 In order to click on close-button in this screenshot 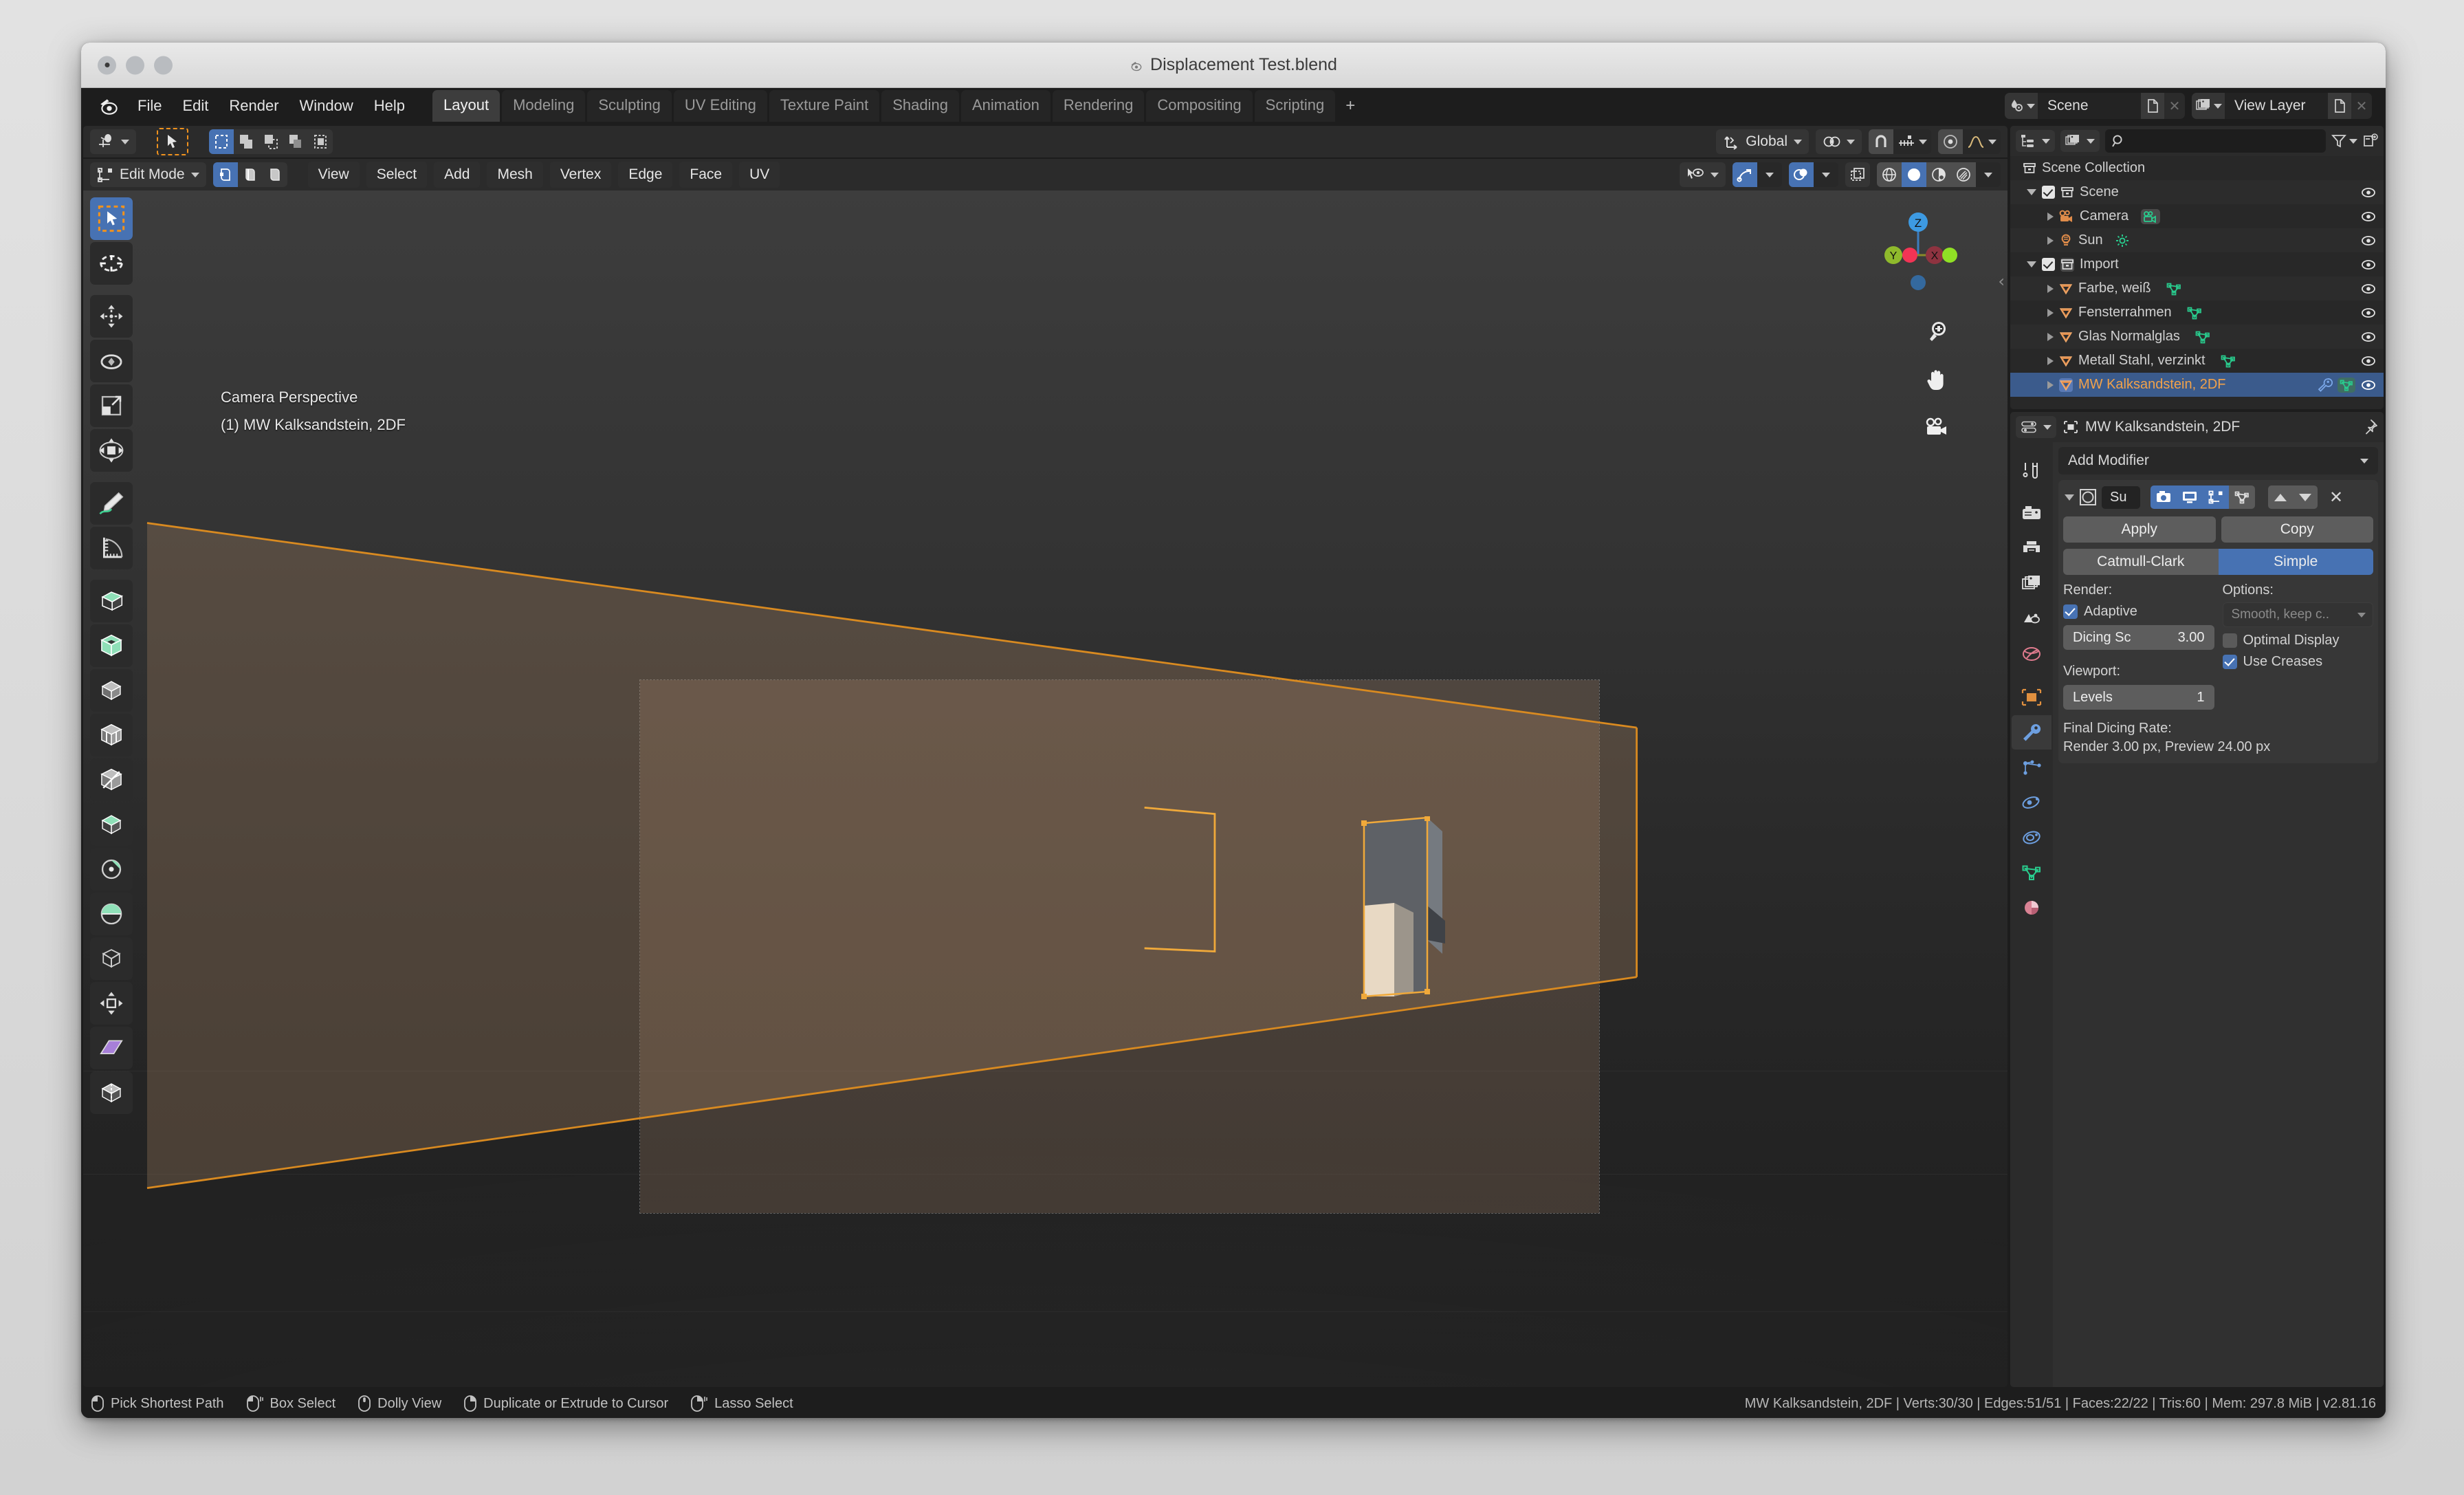, I will do `click(107, 65)`.